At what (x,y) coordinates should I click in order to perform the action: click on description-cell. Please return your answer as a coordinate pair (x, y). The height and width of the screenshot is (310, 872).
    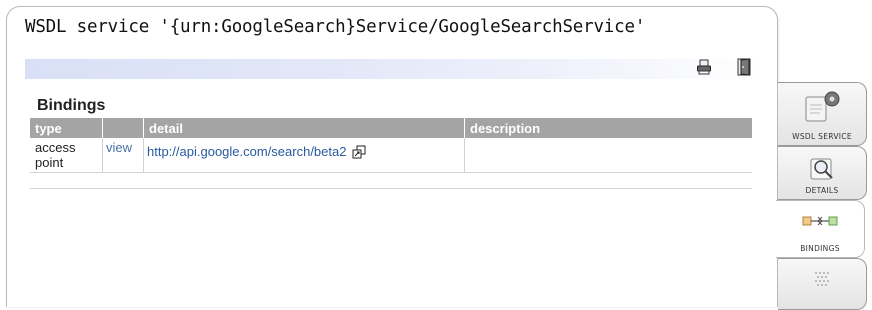
    Looking at the image, I should click on (608, 155).